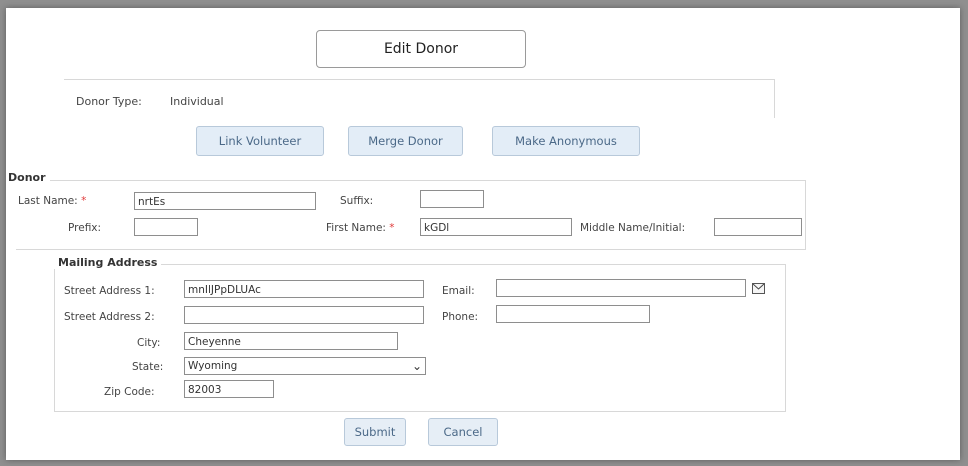 This screenshot has width=968, height=466. Describe the element at coordinates (758, 227) in the screenshot. I see `middle-name-input` at that location.